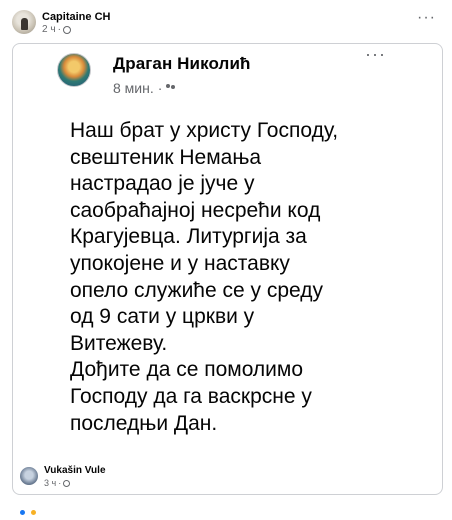 The image size is (452, 520). What do you see at coordinates (181, 64) in the screenshot?
I see `shared-author-name: Драган Николић` at bounding box center [181, 64].